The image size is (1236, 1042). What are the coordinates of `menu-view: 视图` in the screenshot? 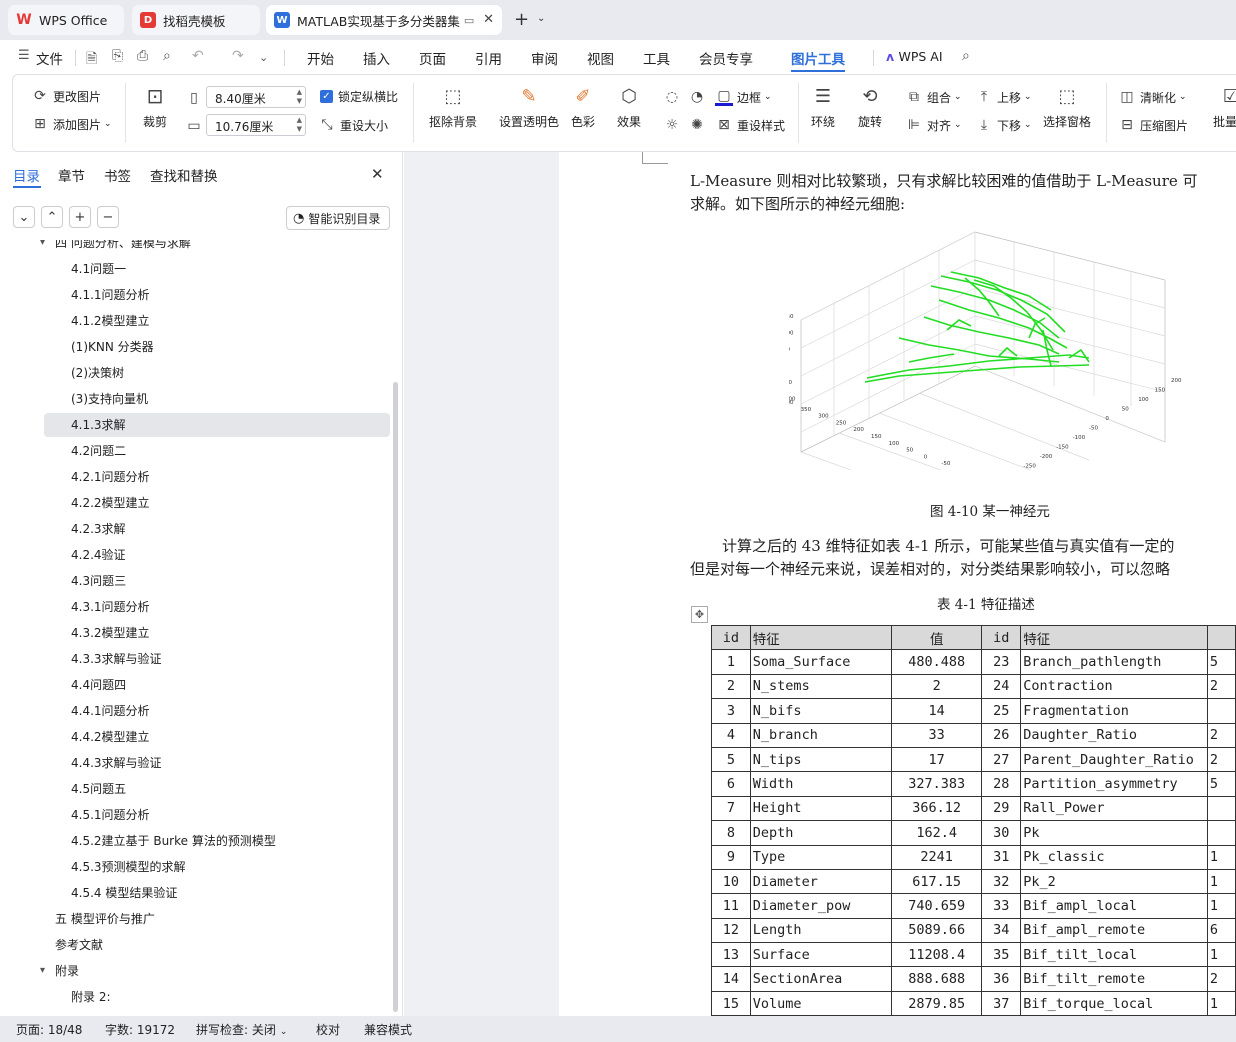 It's located at (600, 58).